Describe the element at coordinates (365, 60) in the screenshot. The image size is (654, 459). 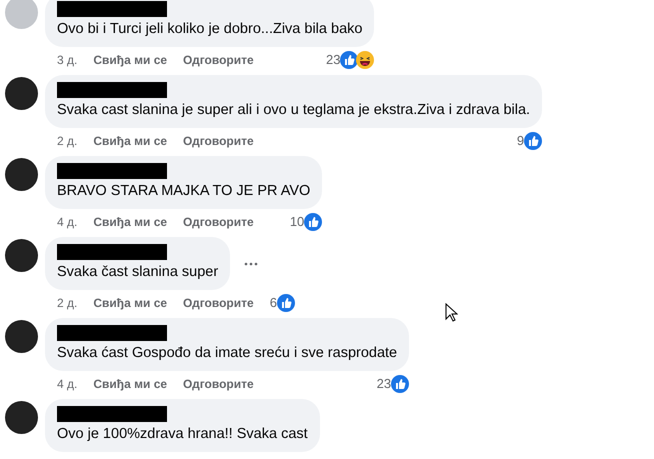
I see `laughing-face-icon` at that location.